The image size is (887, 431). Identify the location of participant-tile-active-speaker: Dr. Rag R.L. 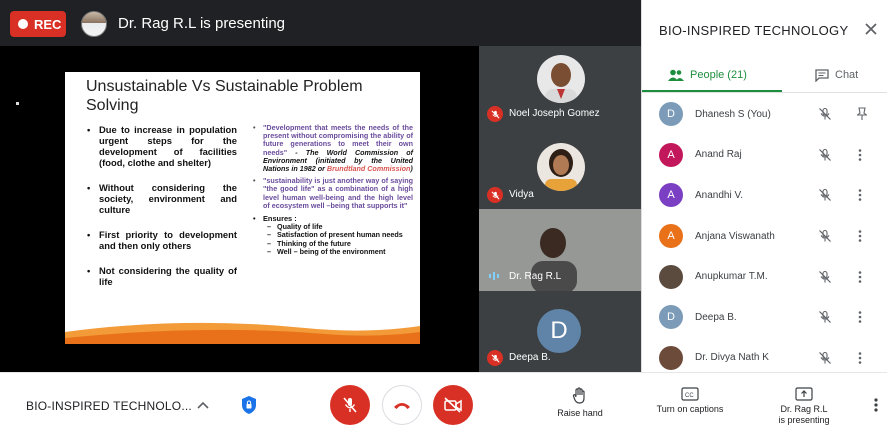
(560, 250).